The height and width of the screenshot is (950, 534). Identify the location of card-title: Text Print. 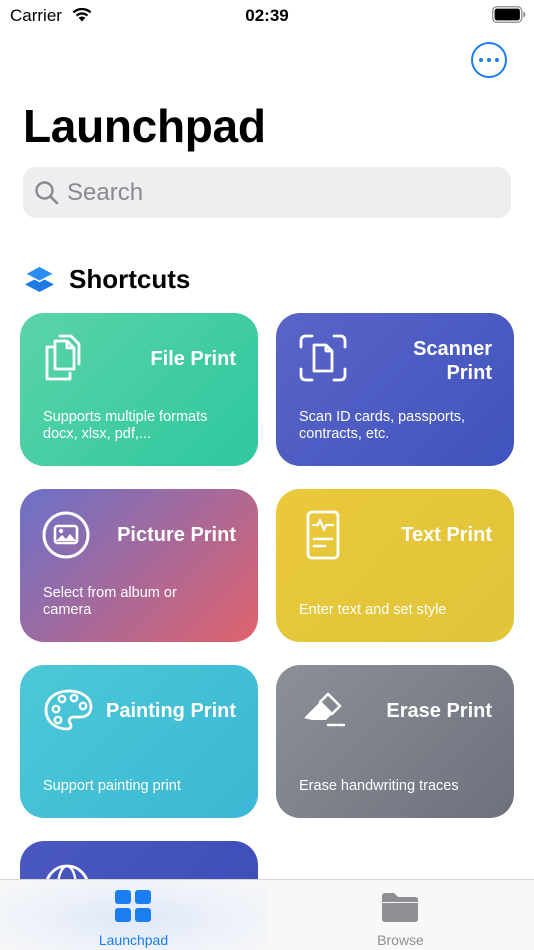
(446, 535).